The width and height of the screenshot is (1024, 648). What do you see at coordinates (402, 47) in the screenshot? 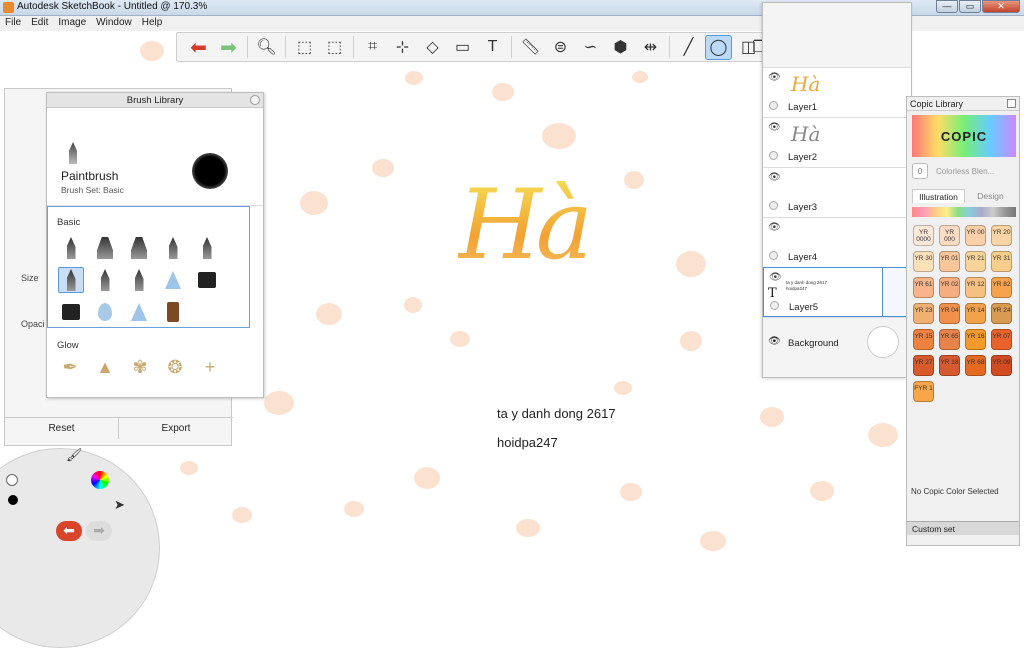
I see `transform-icon: ⊹` at bounding box center [402, 47].